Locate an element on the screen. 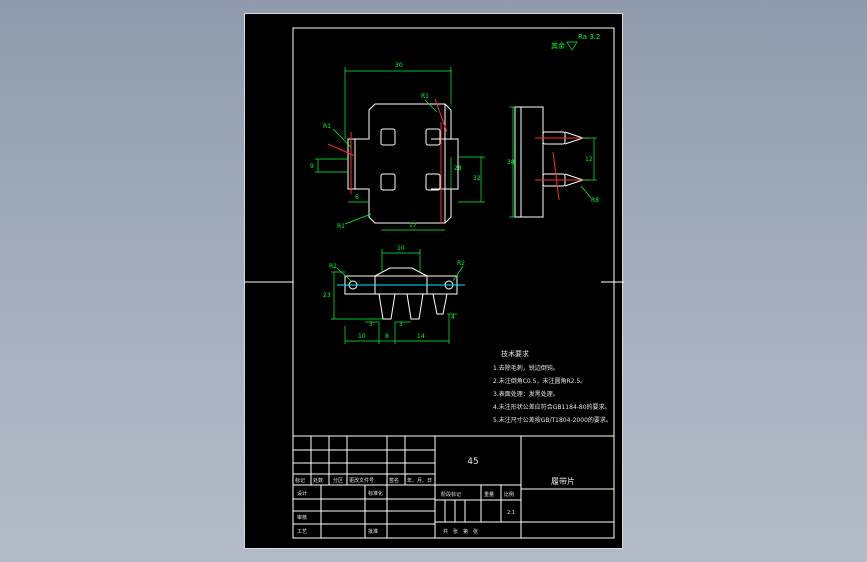 Image resolution: width=867 pixels, height=562 pixels. top-view: 30 17 6 9 32 28 R1 R1 R1 is located at coordinates (397, 146).